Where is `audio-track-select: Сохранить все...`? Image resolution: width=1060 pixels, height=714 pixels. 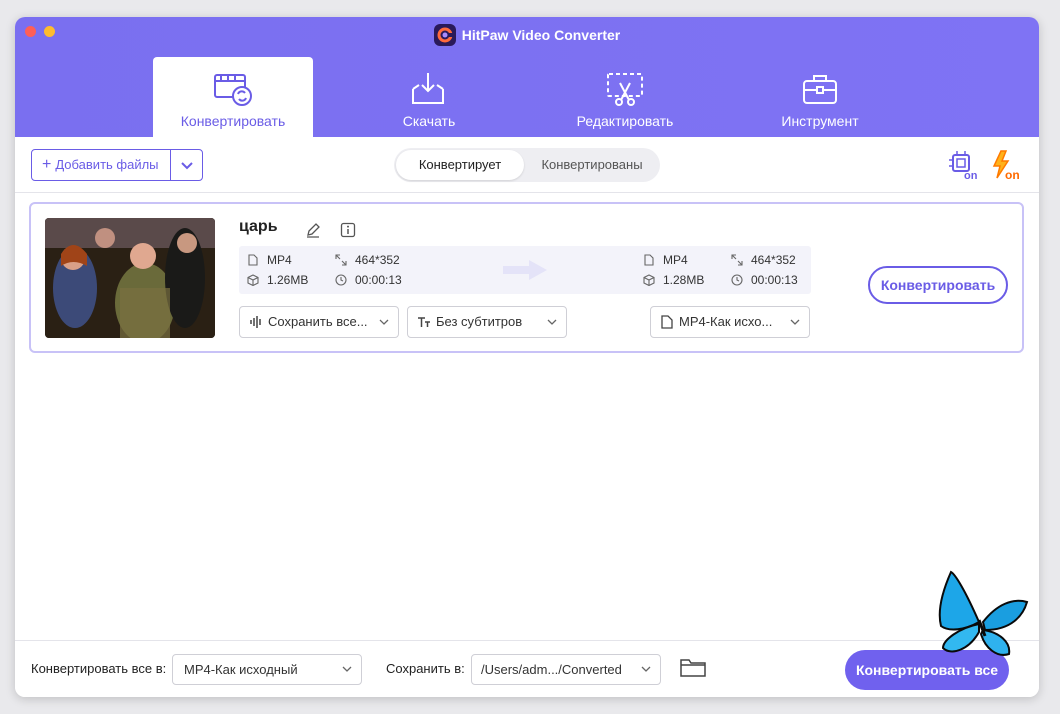 audio-track-select: Сохранить все... is located at coordinates (319, 322).